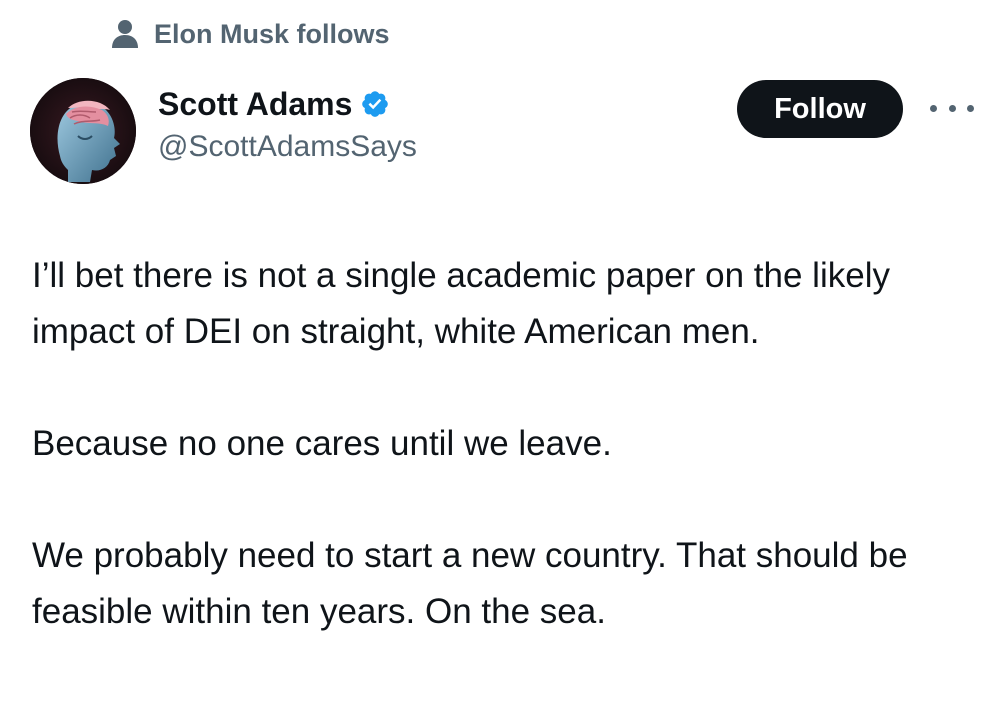 The height and width of the screenshot is (715, 1000). Describe the element at coordinates (505, 133) in the screenshot. I see `tweet-header: Scott Adams @ScottAdamsSays Follow` at that location.